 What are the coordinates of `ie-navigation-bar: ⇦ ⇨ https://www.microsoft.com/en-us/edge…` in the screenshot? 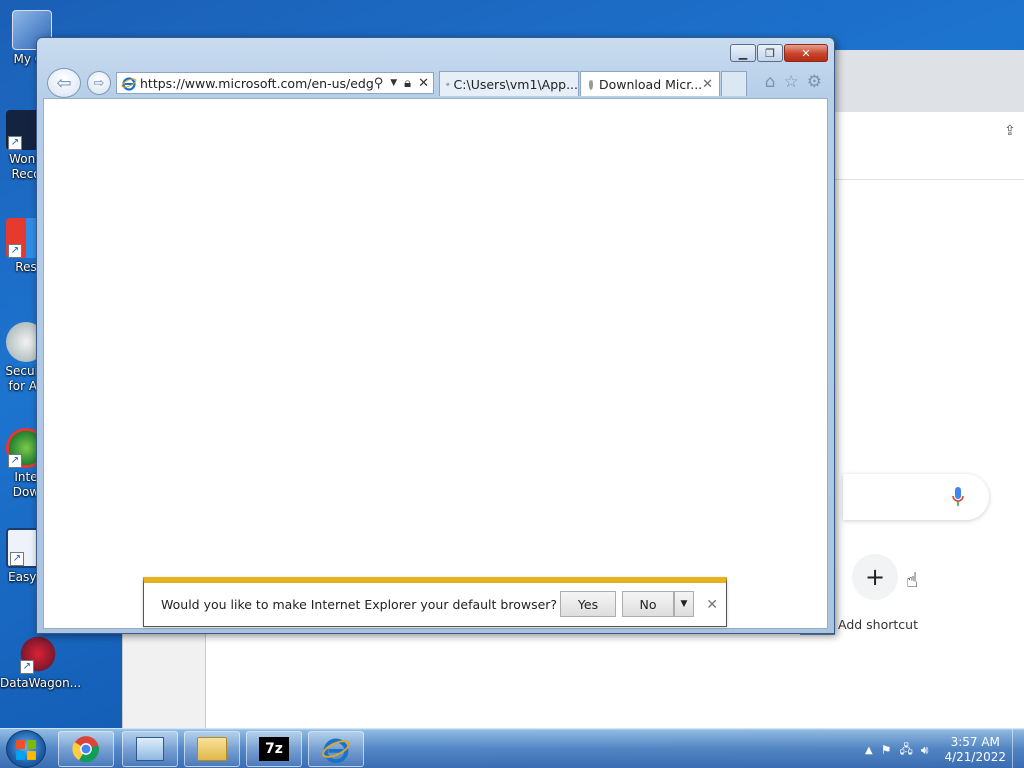 It's located at (435, 83).